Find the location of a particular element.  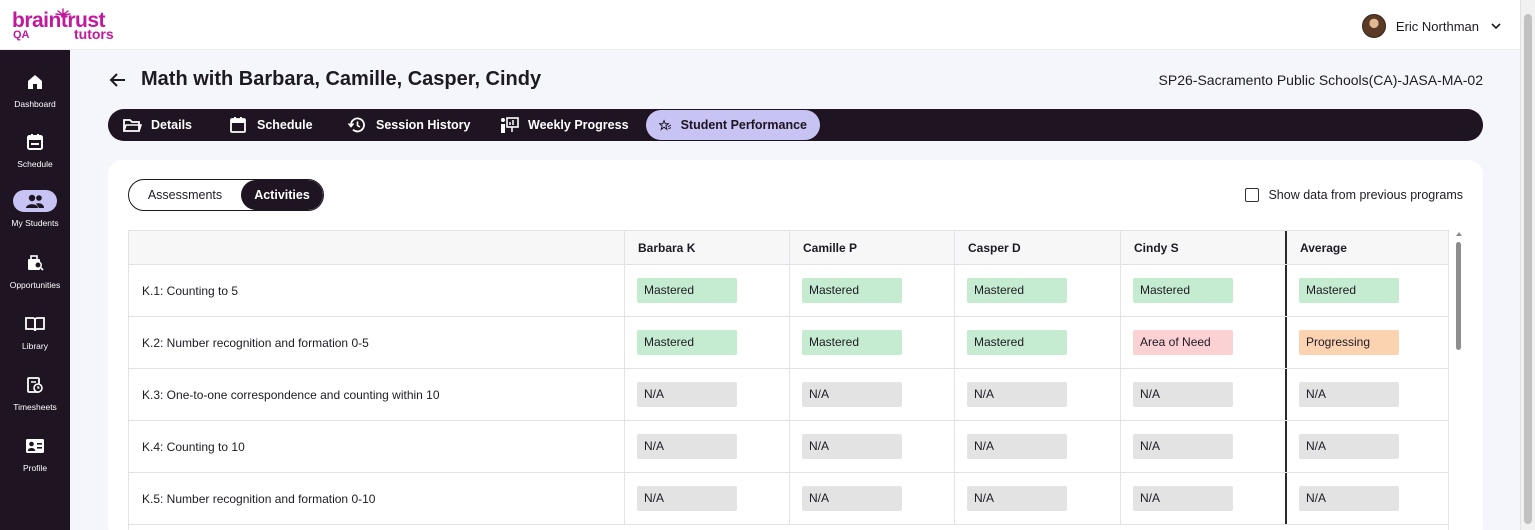

header-cell-student: Cindy S is located at coordinates (1203, 247).